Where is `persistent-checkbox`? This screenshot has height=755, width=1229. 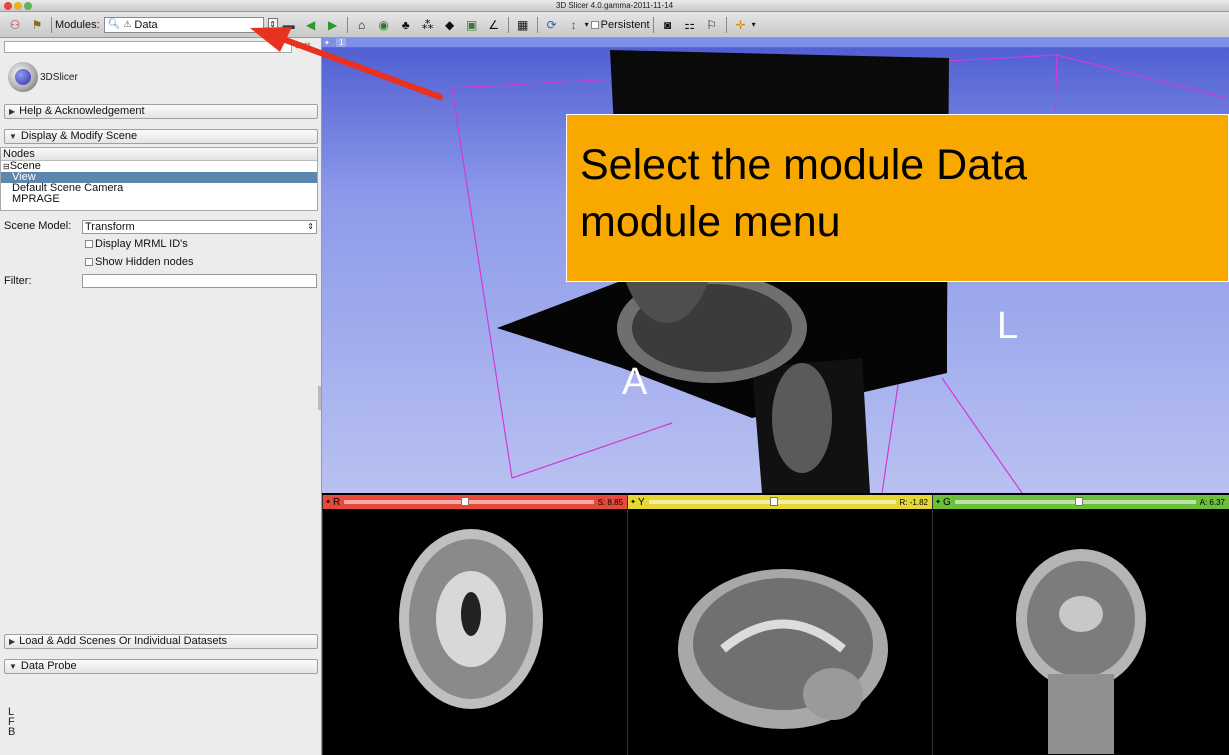 persistent-checkbox is located at coordinates (594, 24).